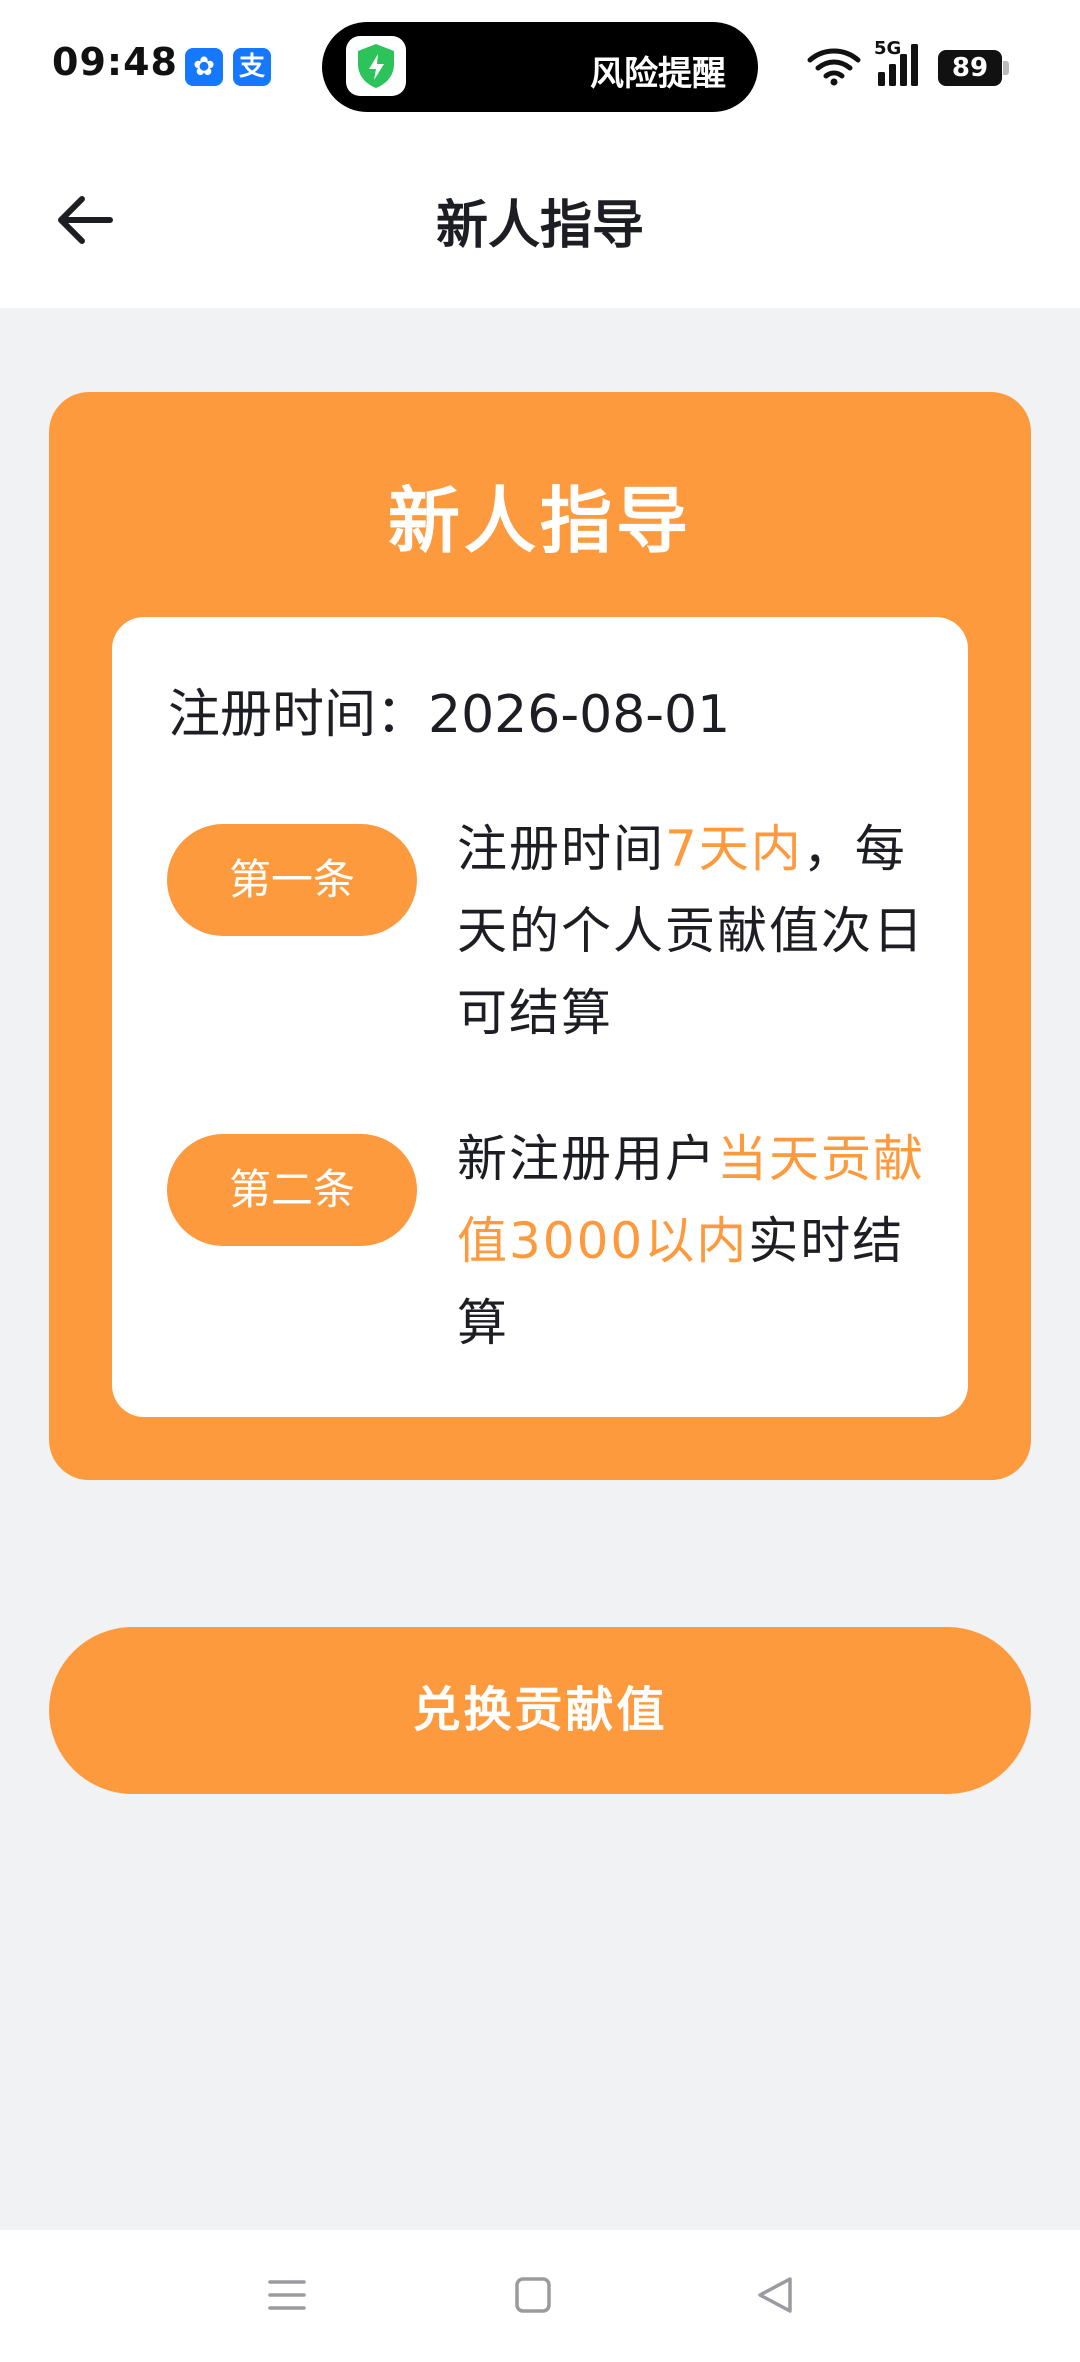 The width and height of the screenshot is (1080, 2362). What do you see at coordinates (540, 1710) in the screenshot?
I see `exchange-contribution-button: 兑换贡献值` at bounding box center [540, 1710].